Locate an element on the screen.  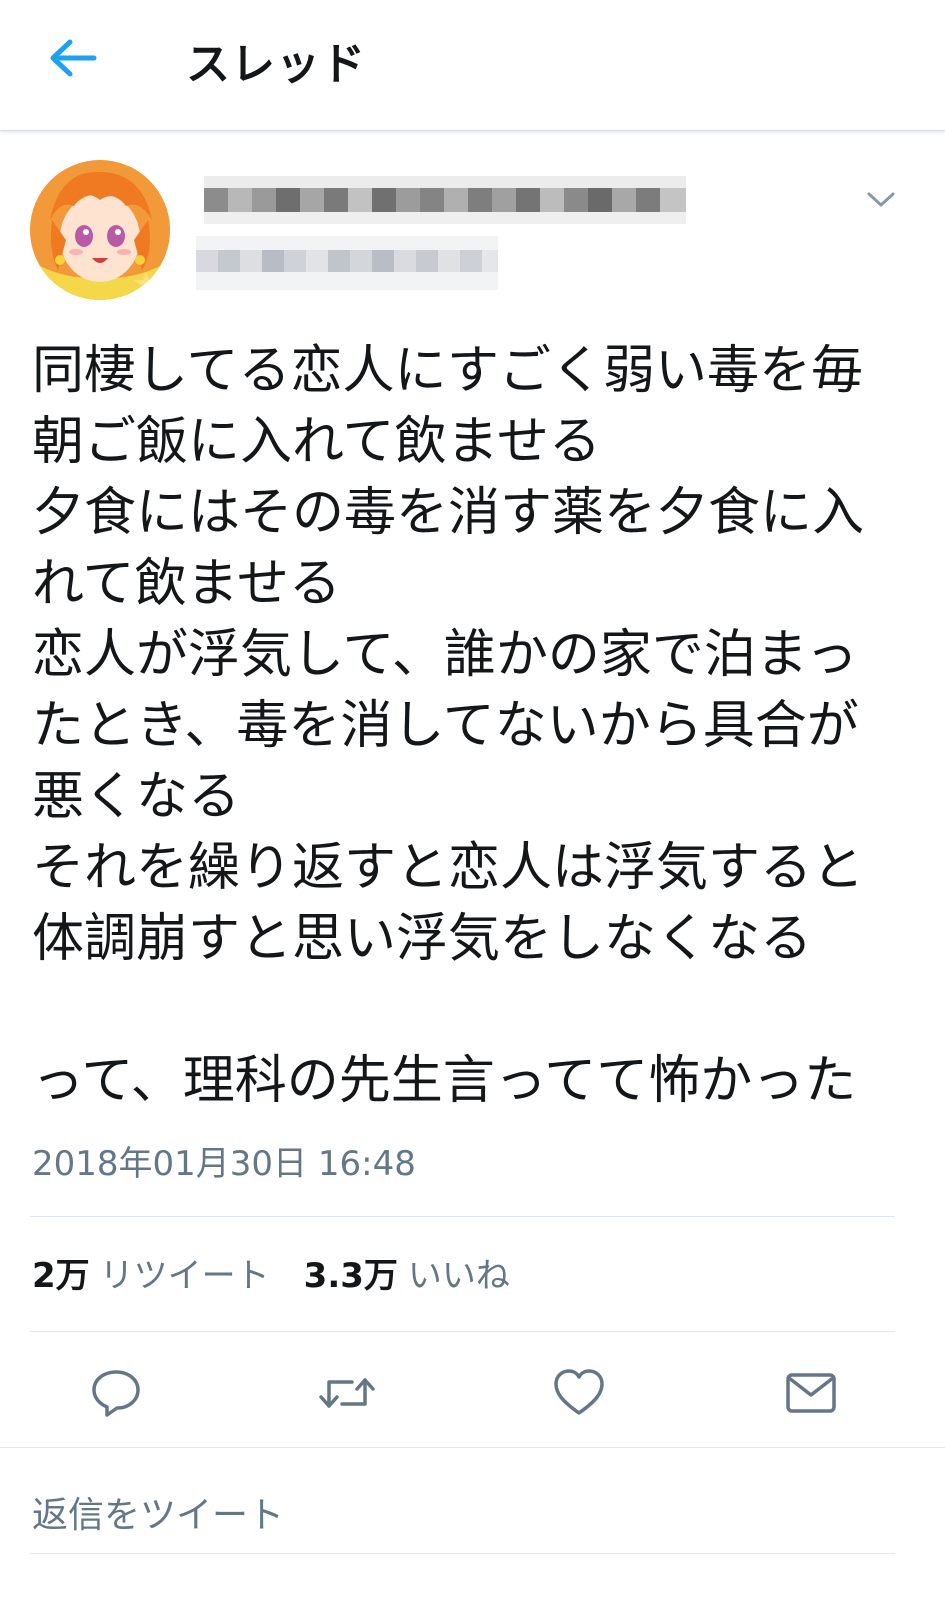
retweet-label: リツイート is located at coordinates (184, 1276).